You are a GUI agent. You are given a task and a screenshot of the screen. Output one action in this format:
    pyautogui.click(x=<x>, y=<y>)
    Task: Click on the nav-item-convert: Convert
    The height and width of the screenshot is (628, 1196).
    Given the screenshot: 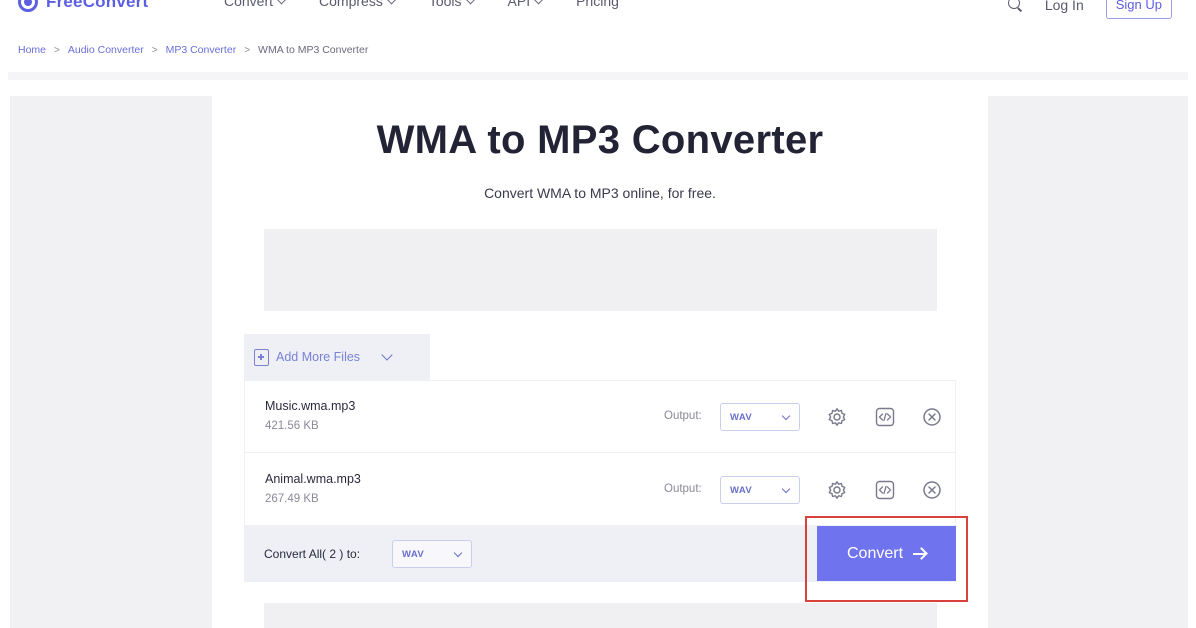 What is the action you would take?
    pyautogui.click(x=255, y=4)
    